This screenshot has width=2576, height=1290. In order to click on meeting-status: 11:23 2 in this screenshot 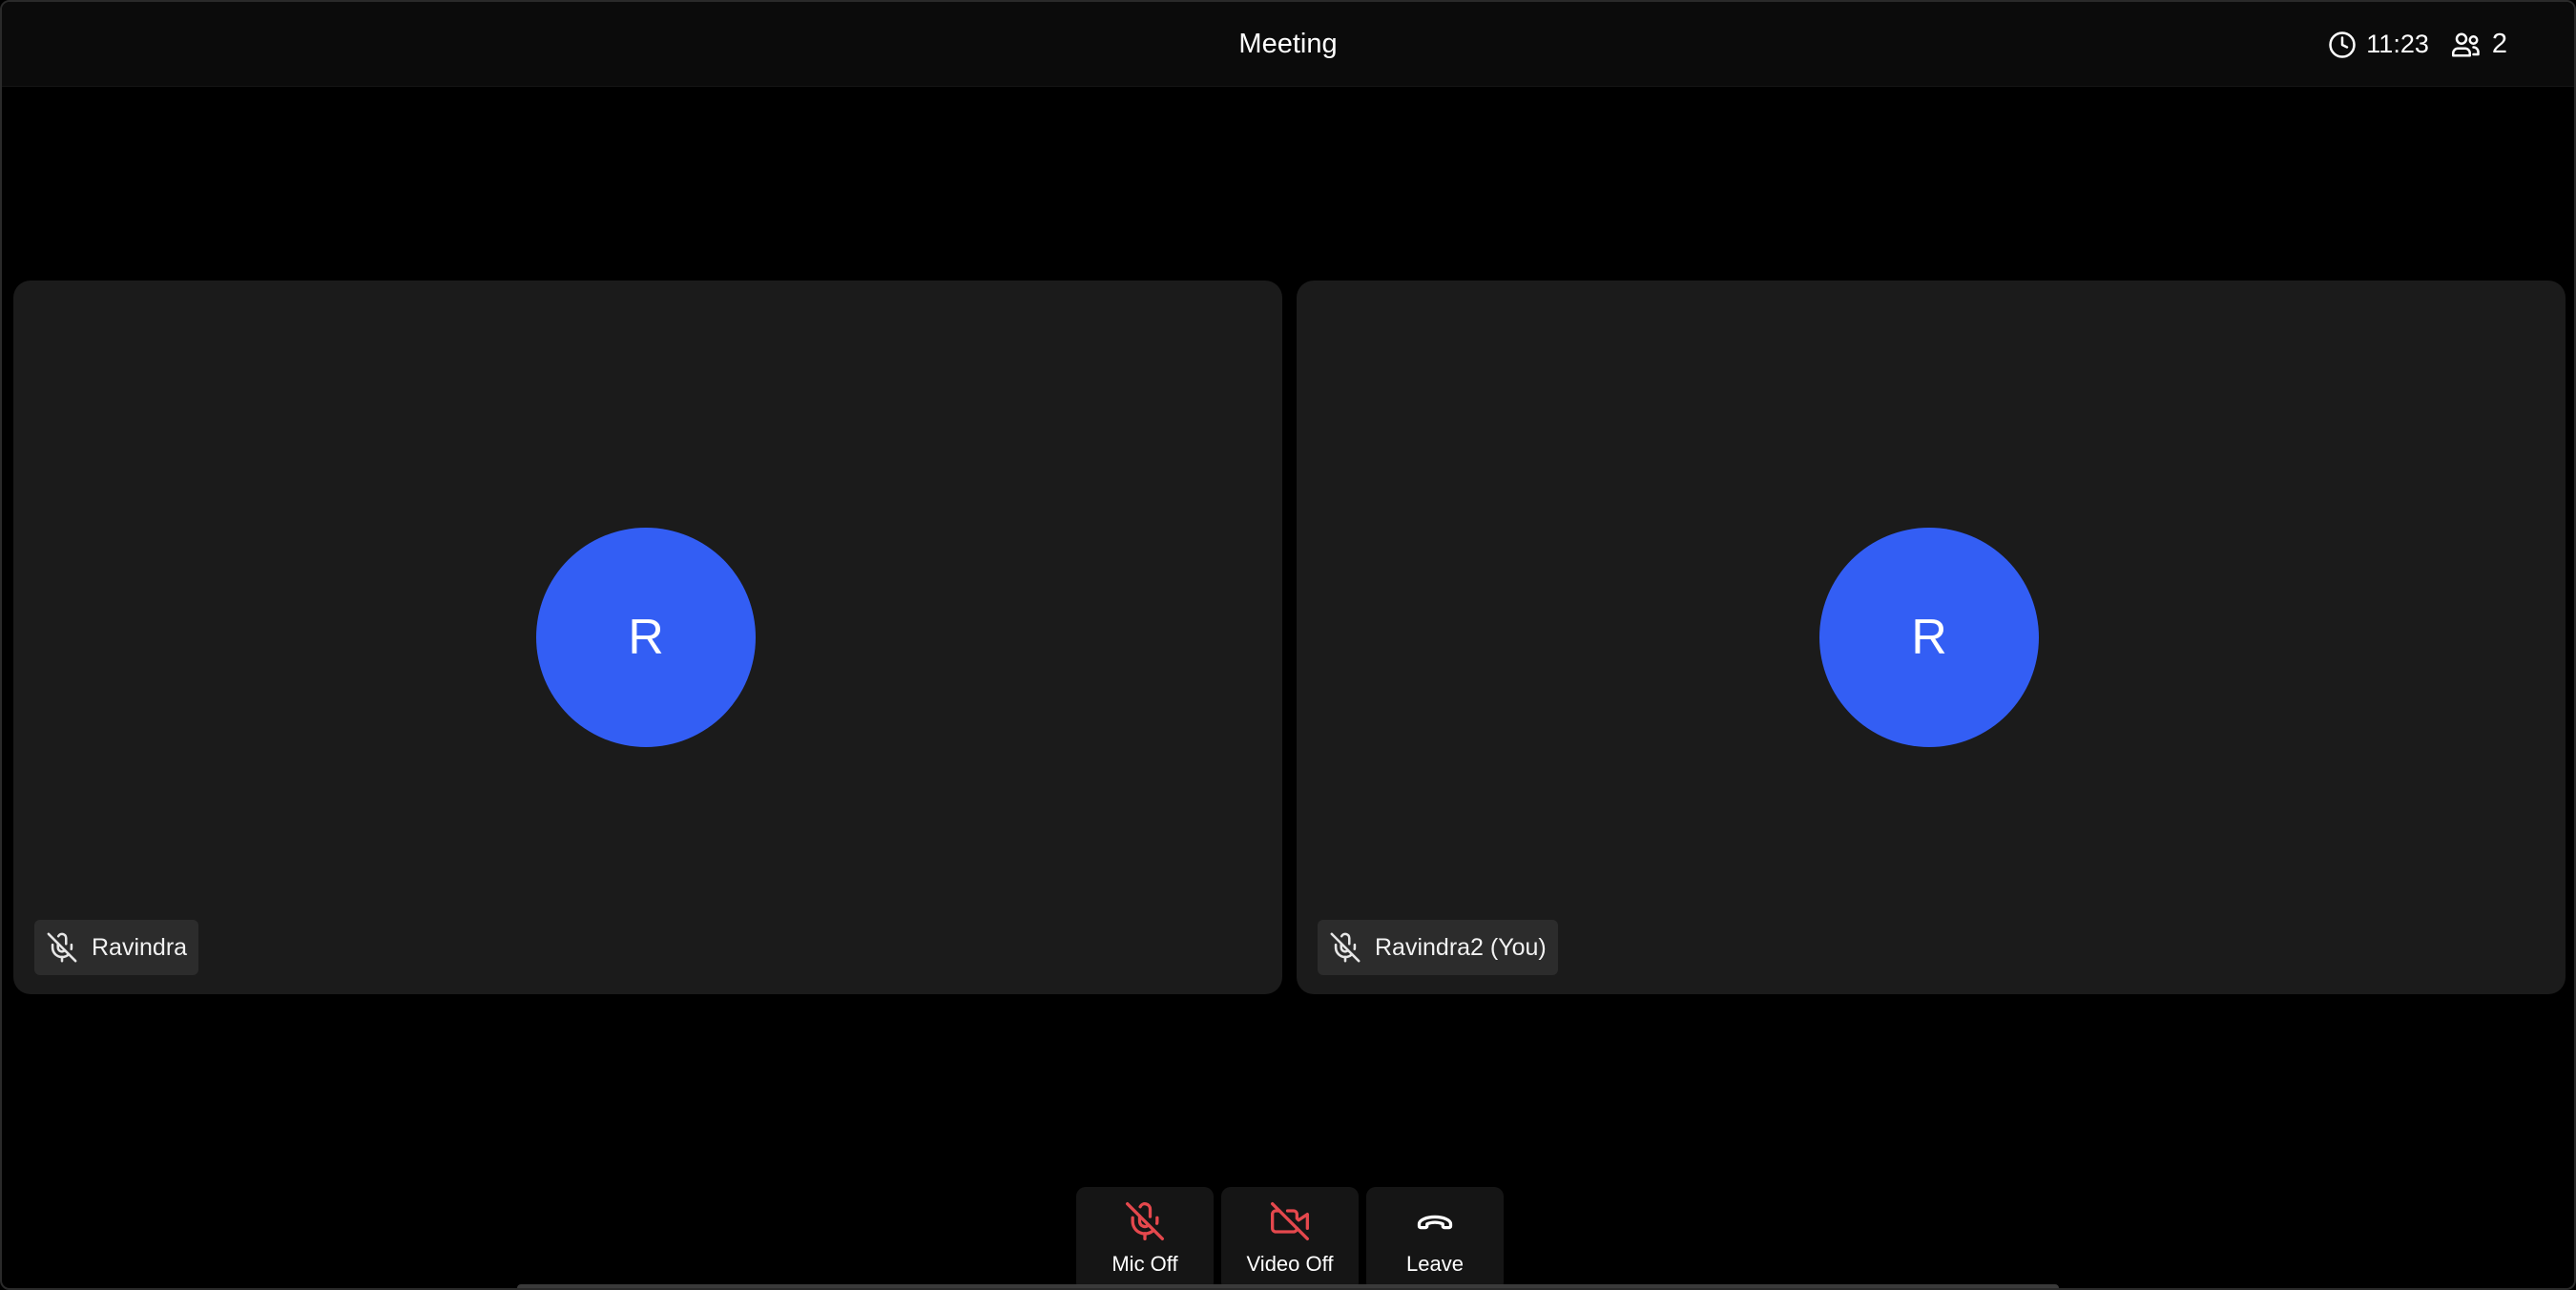, I will do `click(2417, 44)`.